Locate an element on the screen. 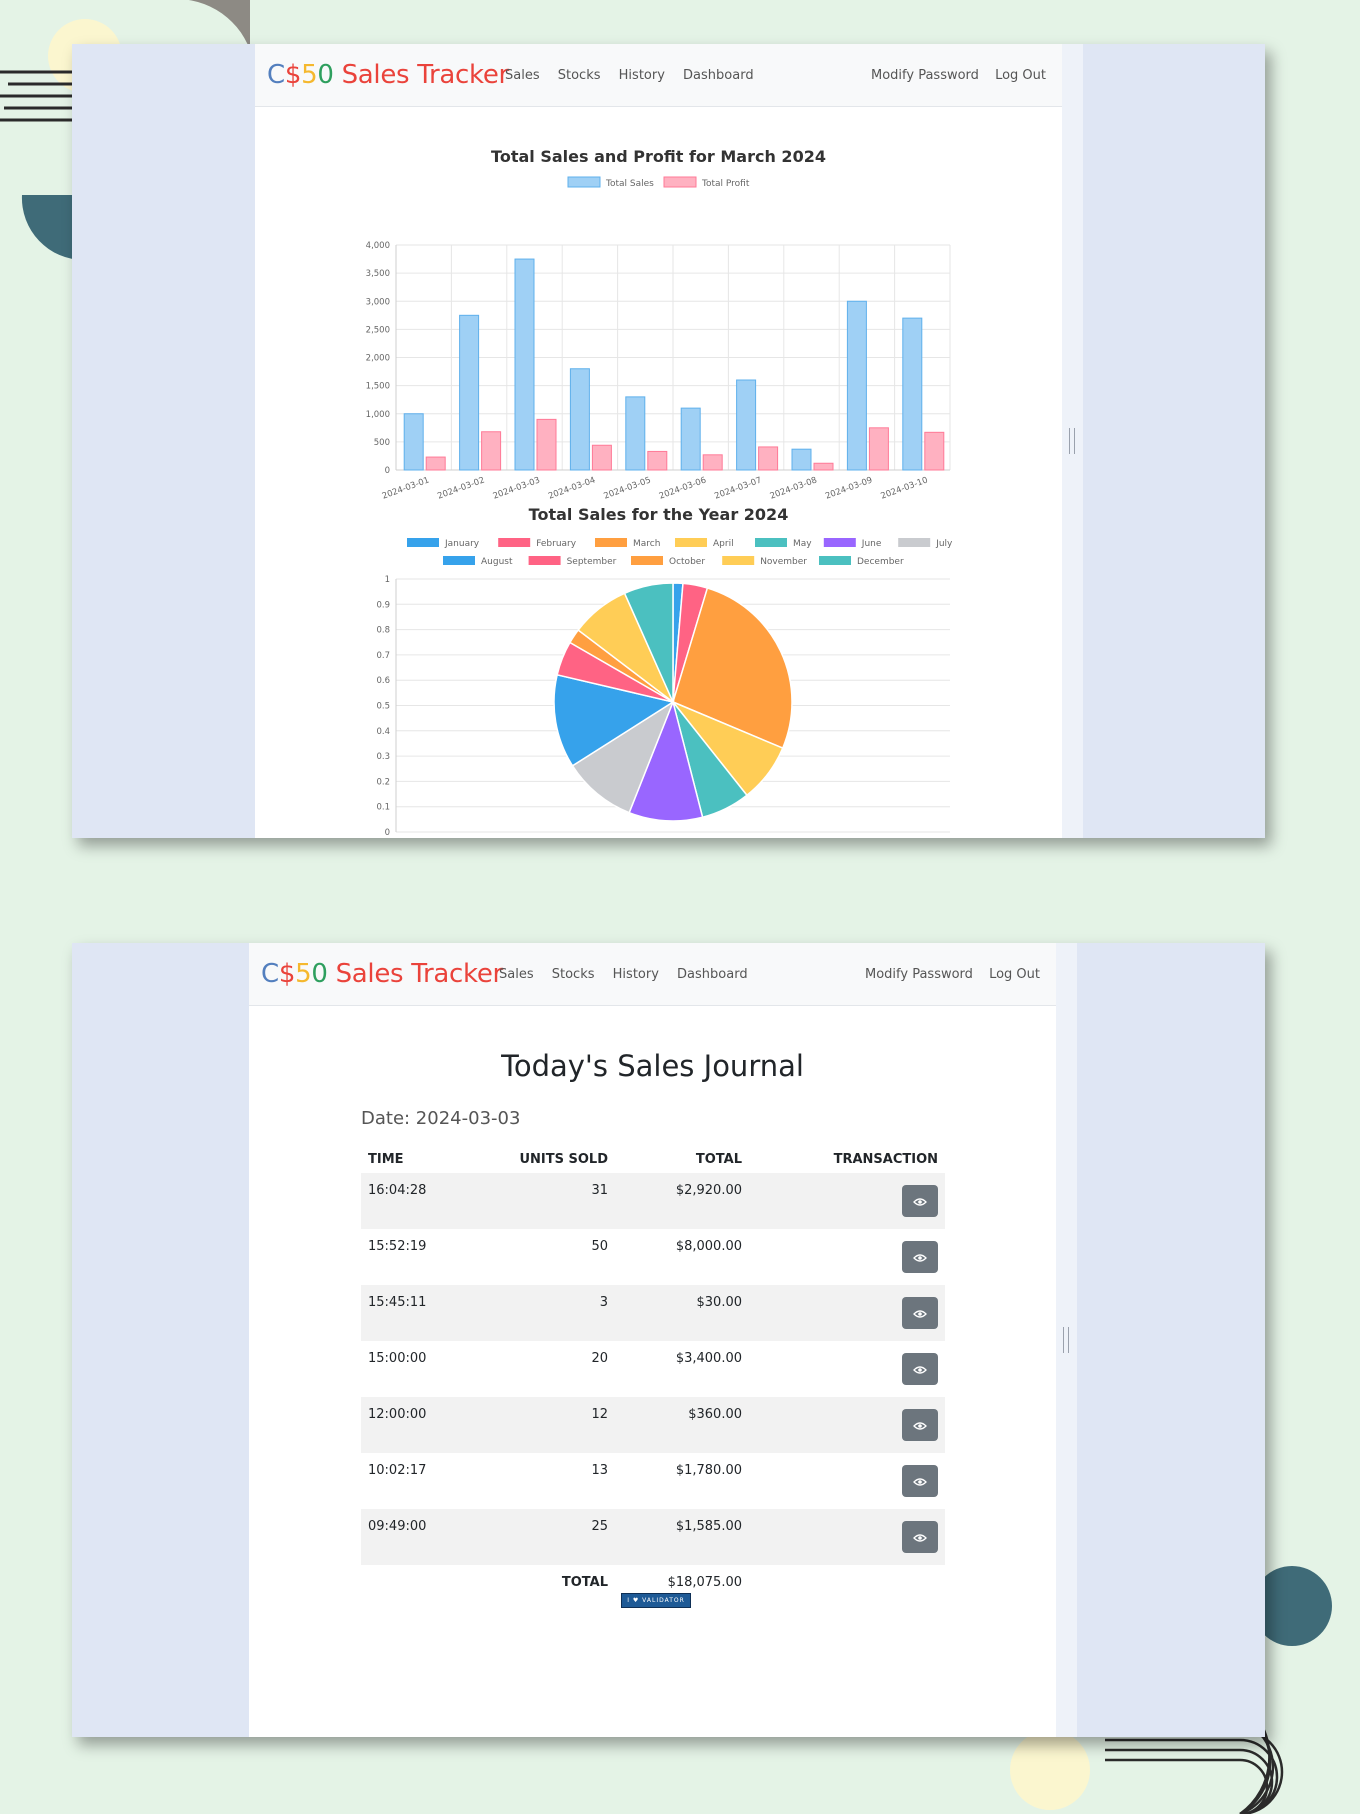  cell-units-sold: 12 is located at coordinates (541, 1425).